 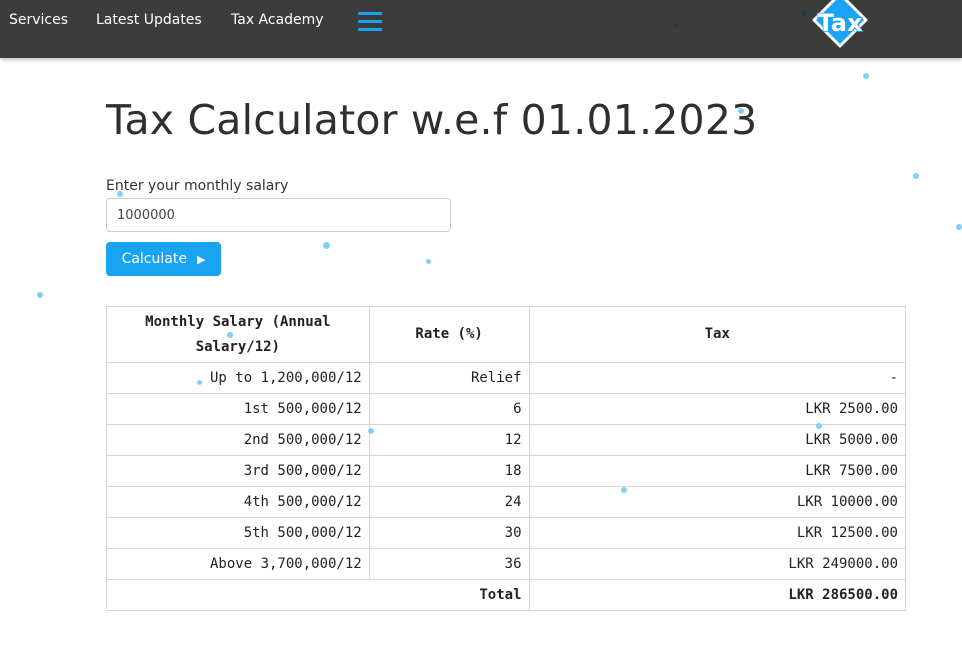 What do you see at coordinates (449, 409) in the screenshot?
I see `rate-cell: 6` at bounding box center [449, 409].